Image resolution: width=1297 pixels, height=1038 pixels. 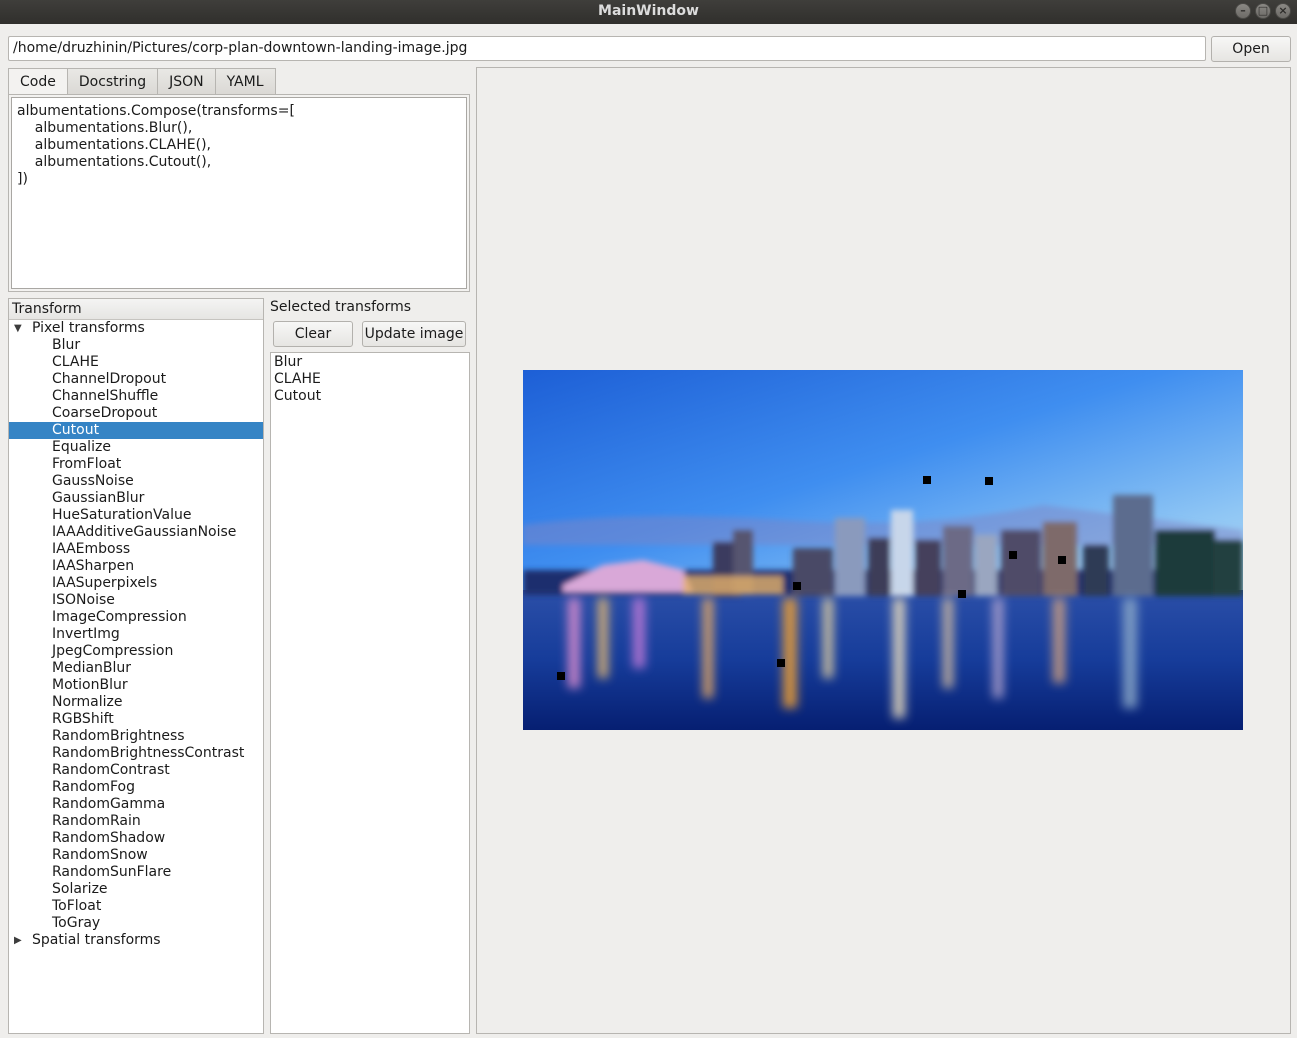 What do you see at coordinates (136, 481) in the screenshot?
I see `tree-item-gaussnoise: GaussNoise` at bounding box center [136, 481].